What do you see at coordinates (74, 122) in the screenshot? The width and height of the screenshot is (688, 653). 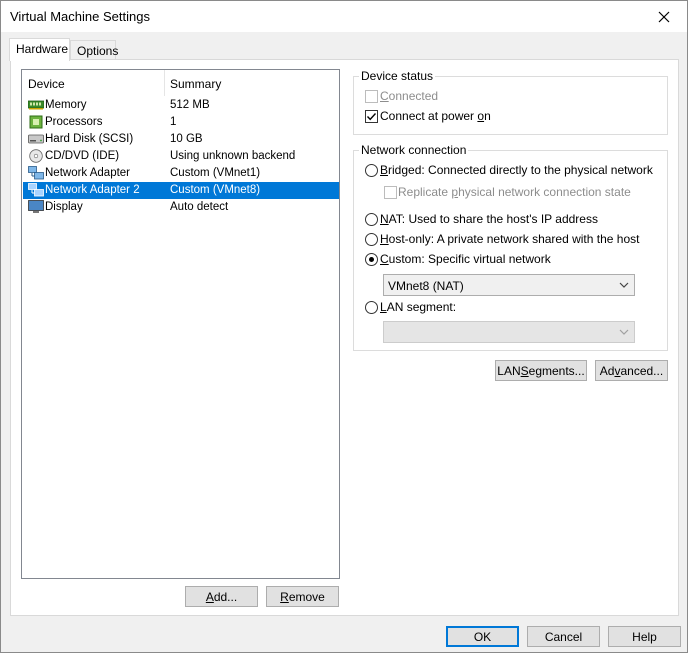 I see `device-name: Processors` at bounding box center [74, 122].